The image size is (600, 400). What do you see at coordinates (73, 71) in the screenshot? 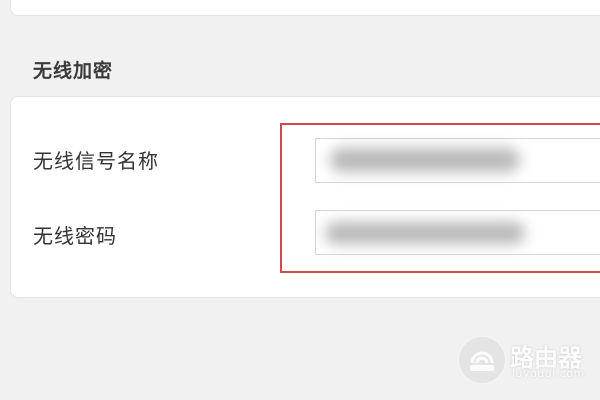
I see `section-title: 无线加密` at bounding box center [73, 71].